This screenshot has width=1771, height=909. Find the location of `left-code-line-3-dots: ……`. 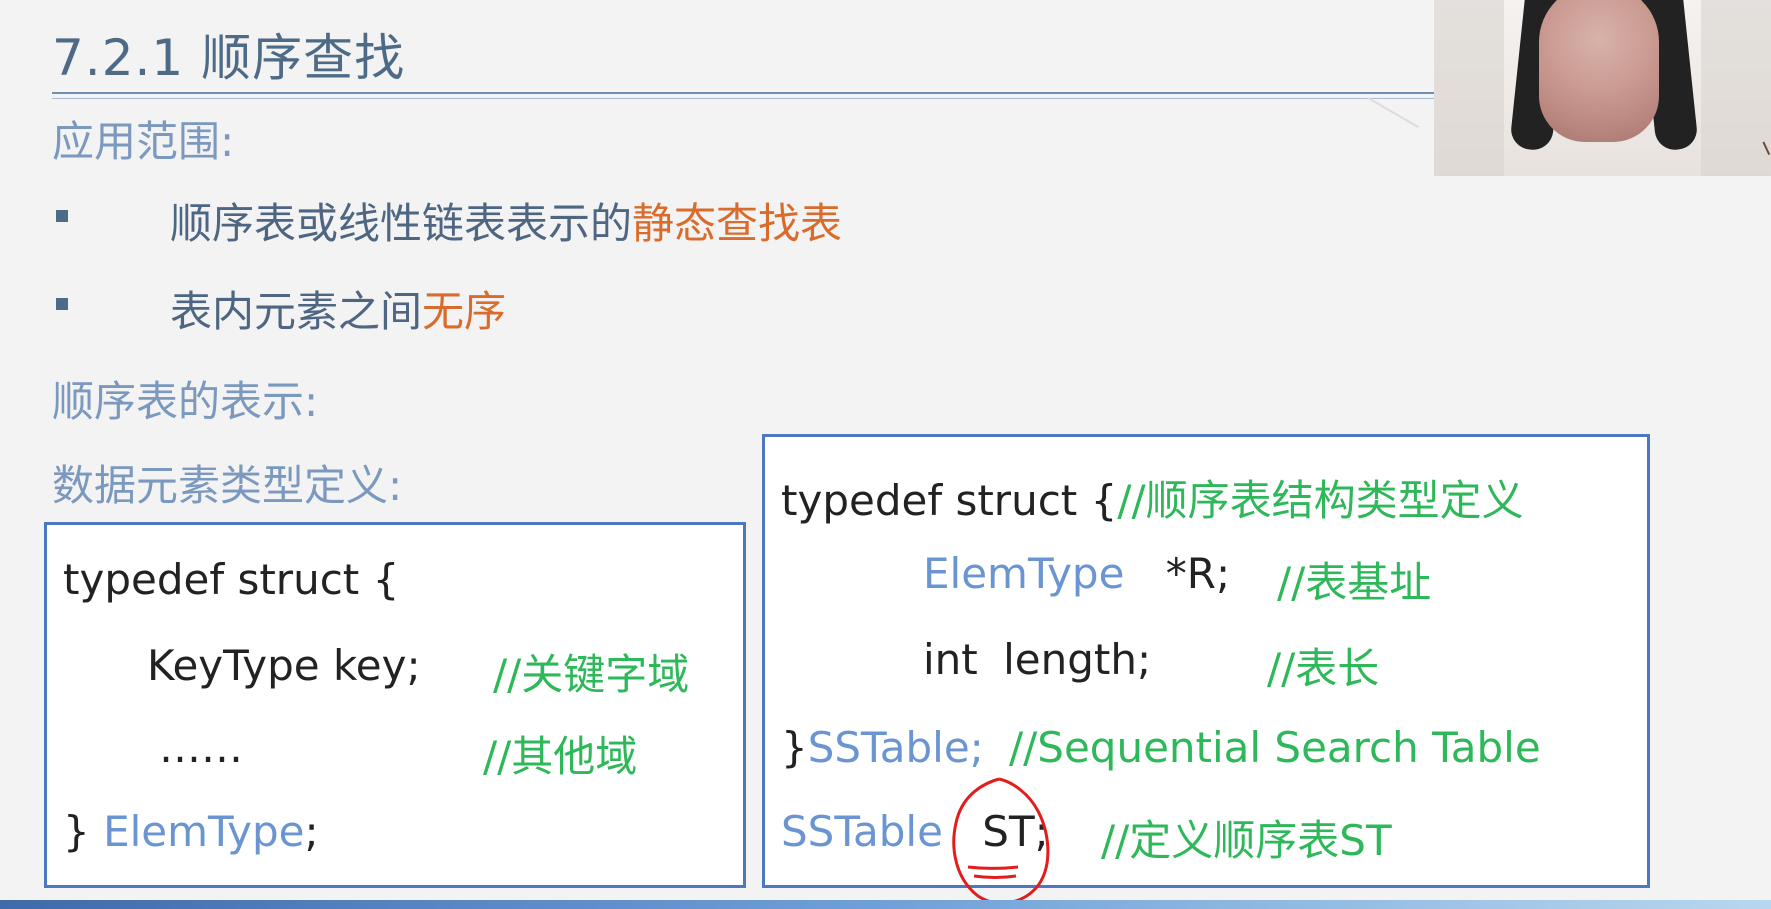

left-code-line-3-dots: …… is located at coordinates (201, 747).